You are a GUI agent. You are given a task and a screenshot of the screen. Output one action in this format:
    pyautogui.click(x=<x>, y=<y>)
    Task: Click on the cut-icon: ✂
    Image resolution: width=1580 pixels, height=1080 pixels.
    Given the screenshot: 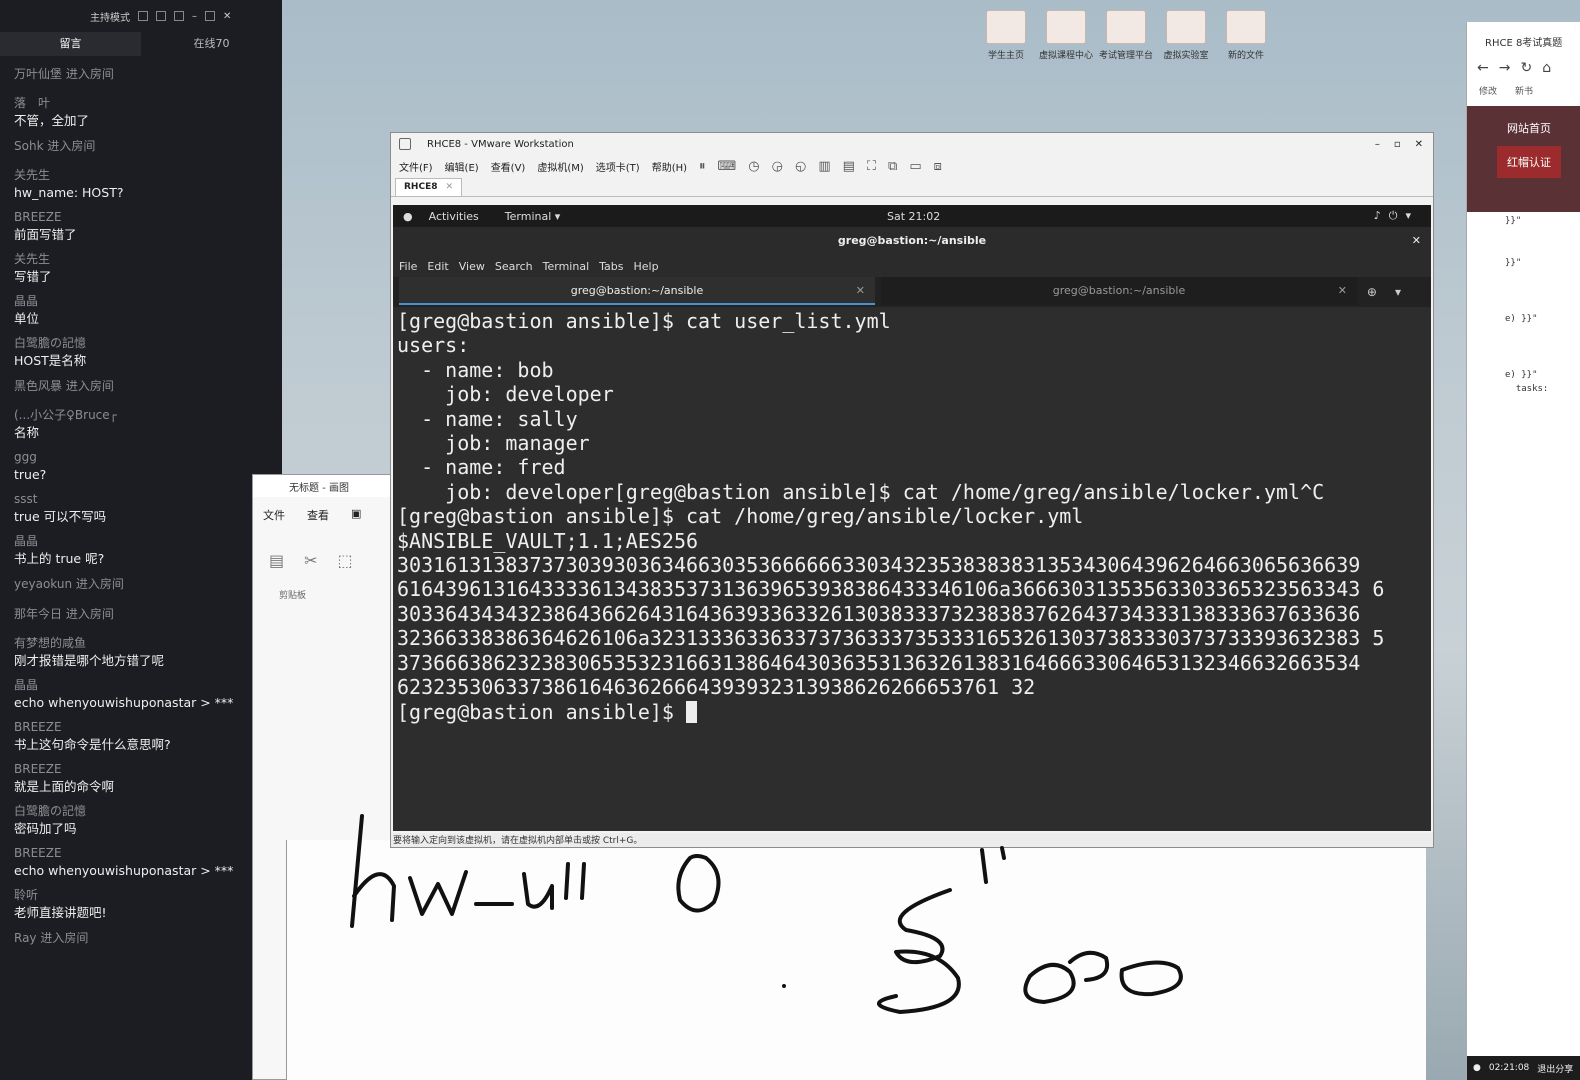 What is the action you would take?
    pyautogui.click(x=310, y=560)
    